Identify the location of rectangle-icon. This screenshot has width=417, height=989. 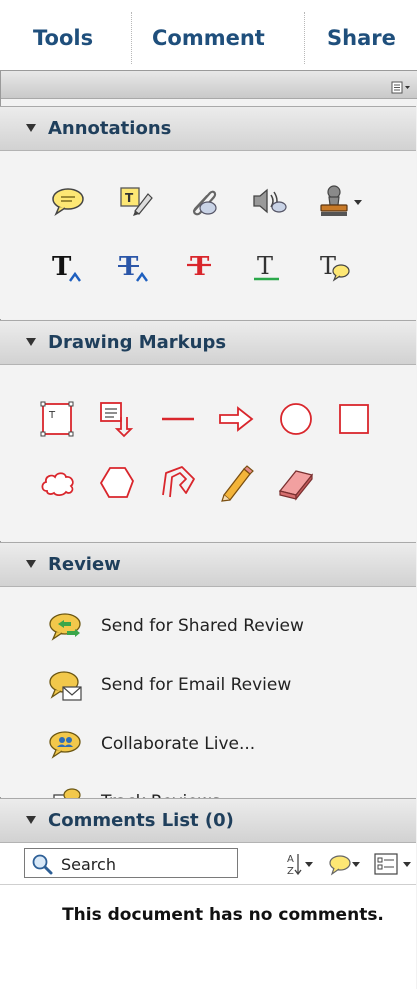
(354, 419).